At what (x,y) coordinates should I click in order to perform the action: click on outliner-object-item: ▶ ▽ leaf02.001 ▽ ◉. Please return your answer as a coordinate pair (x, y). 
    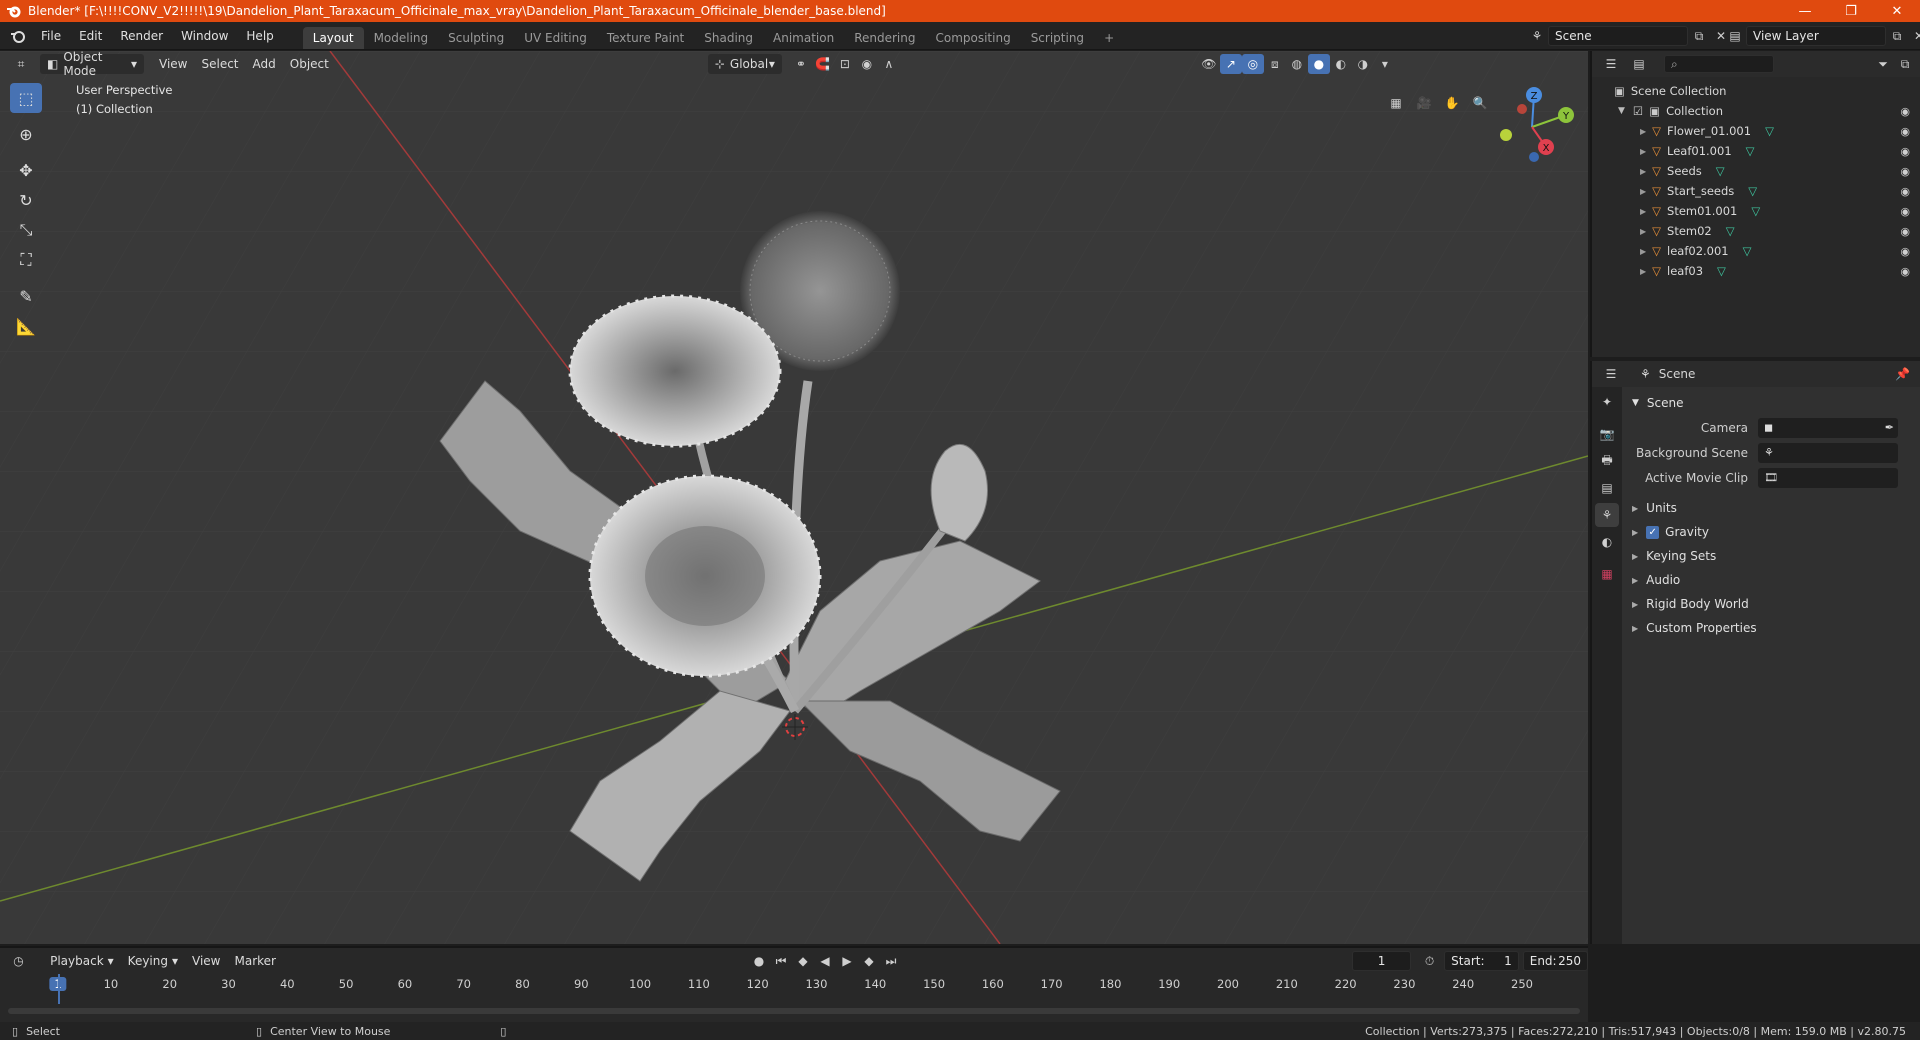
    Looking at the image, I should click on (1756, 251).